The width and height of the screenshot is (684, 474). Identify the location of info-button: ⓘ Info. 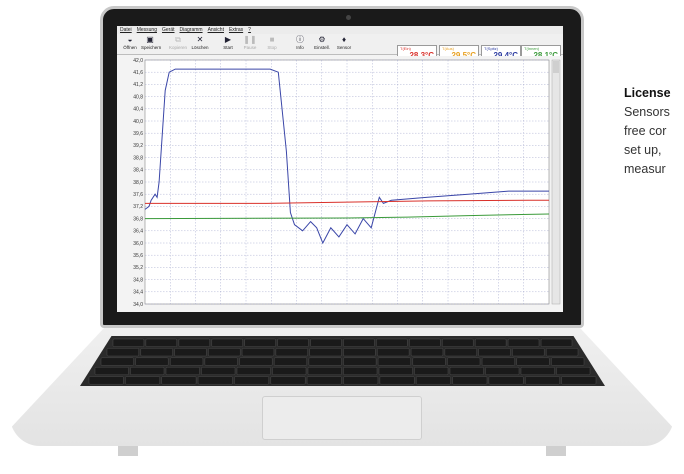
(300, 43).